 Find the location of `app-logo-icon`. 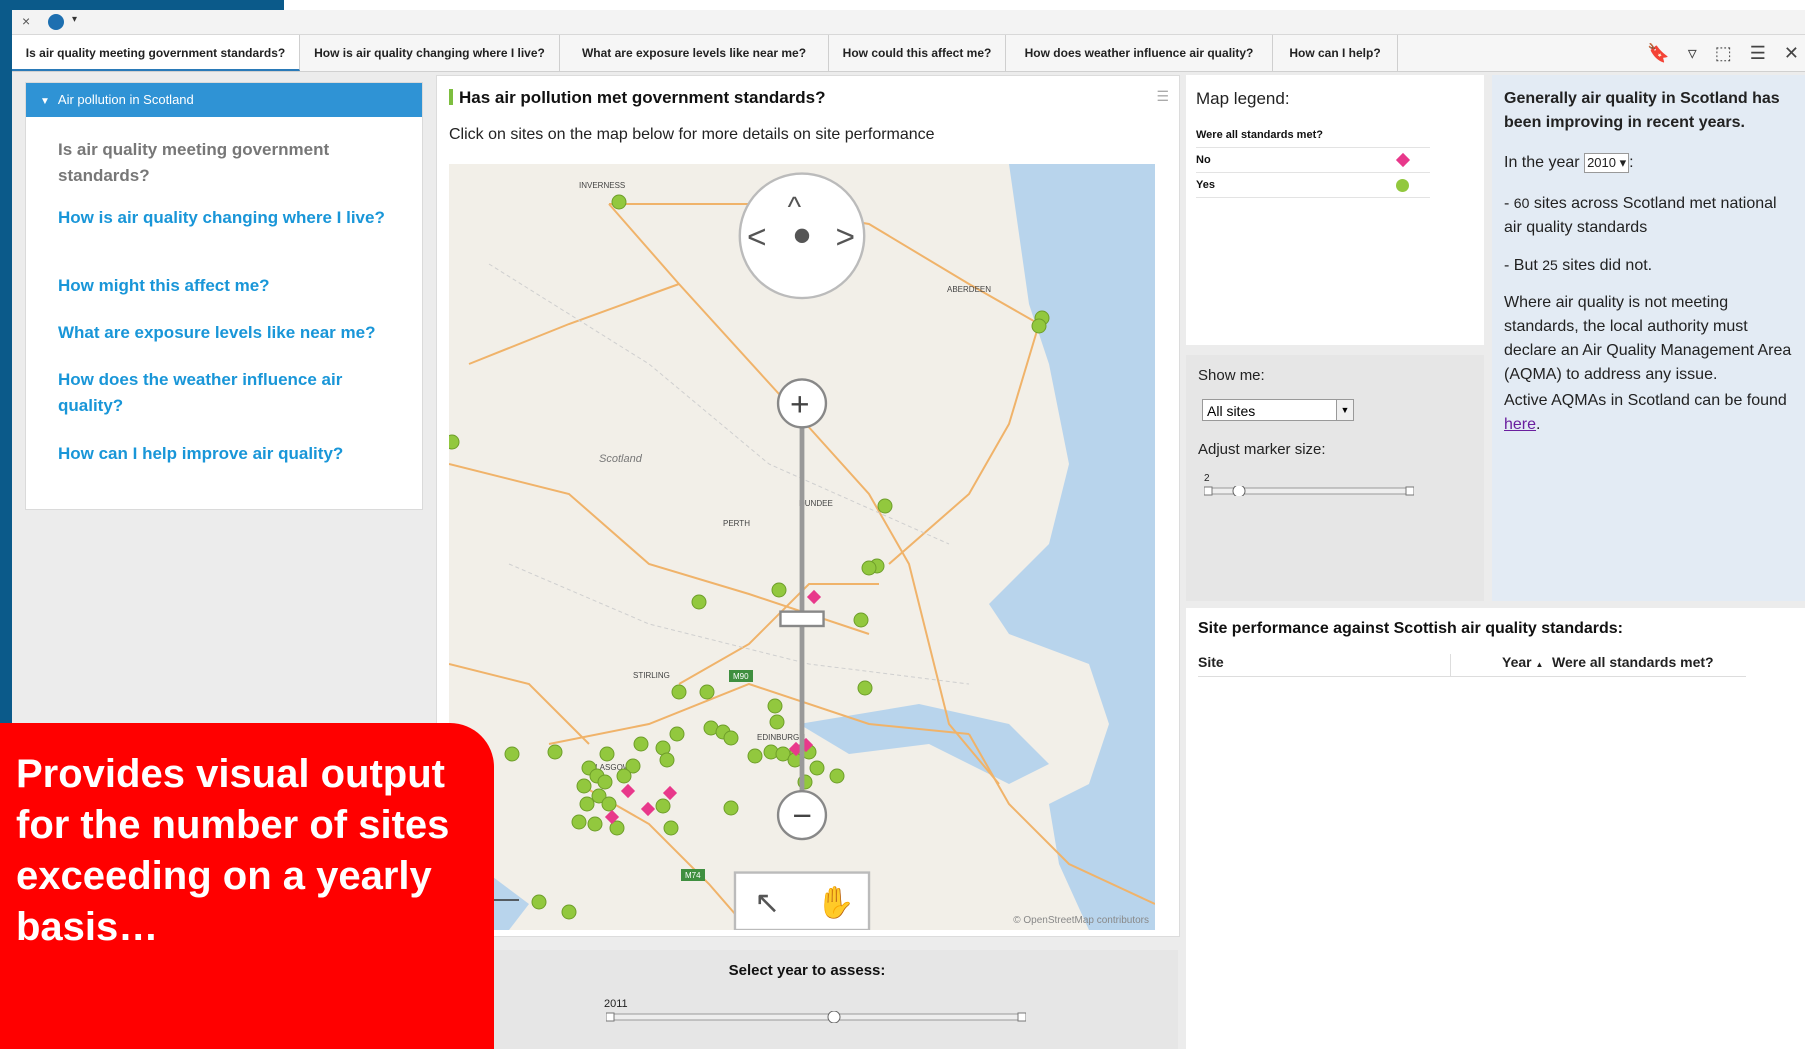

app-logo-icon is located at coordinates (56, 22).